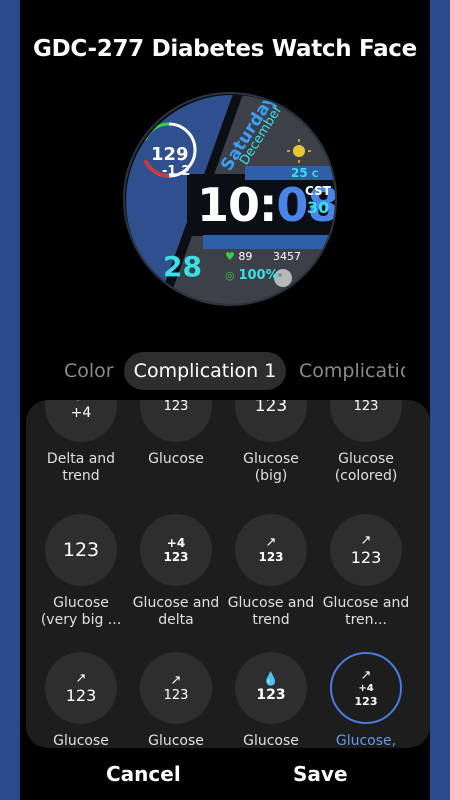 This screenshot has width=450, height=800. I want to click on heart-rate: ♥ 89, so click(239, 256).